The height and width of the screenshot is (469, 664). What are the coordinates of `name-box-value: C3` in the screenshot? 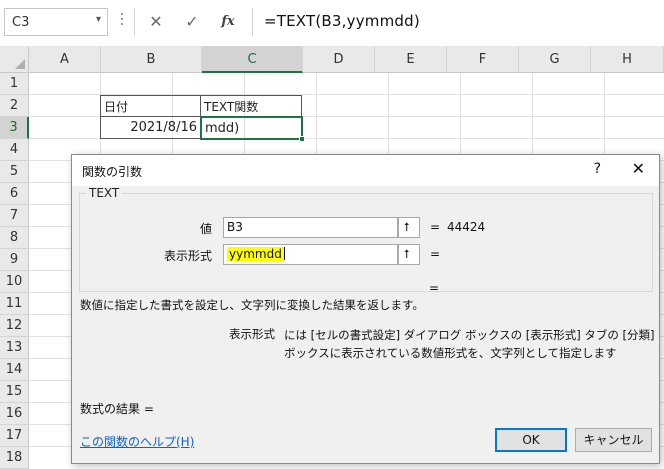 It's located at (21, 22).